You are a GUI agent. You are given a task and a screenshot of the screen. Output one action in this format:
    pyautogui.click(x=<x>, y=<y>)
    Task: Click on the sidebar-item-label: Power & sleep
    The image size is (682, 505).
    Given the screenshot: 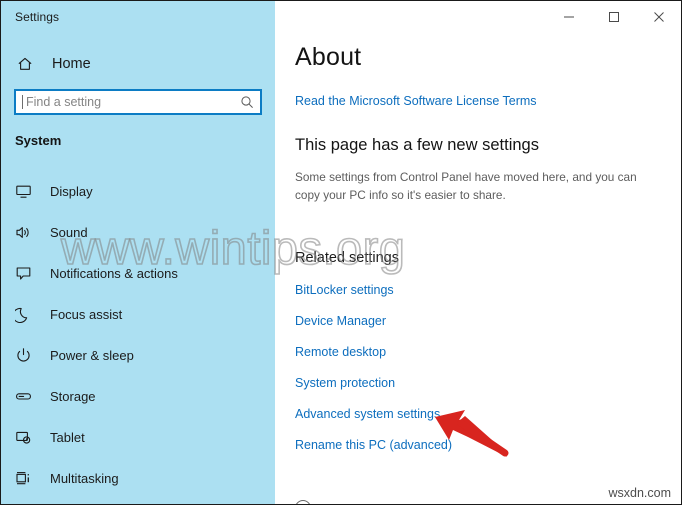 What is the action you would take?
    pyautogui.click(x=92, y=355)
    